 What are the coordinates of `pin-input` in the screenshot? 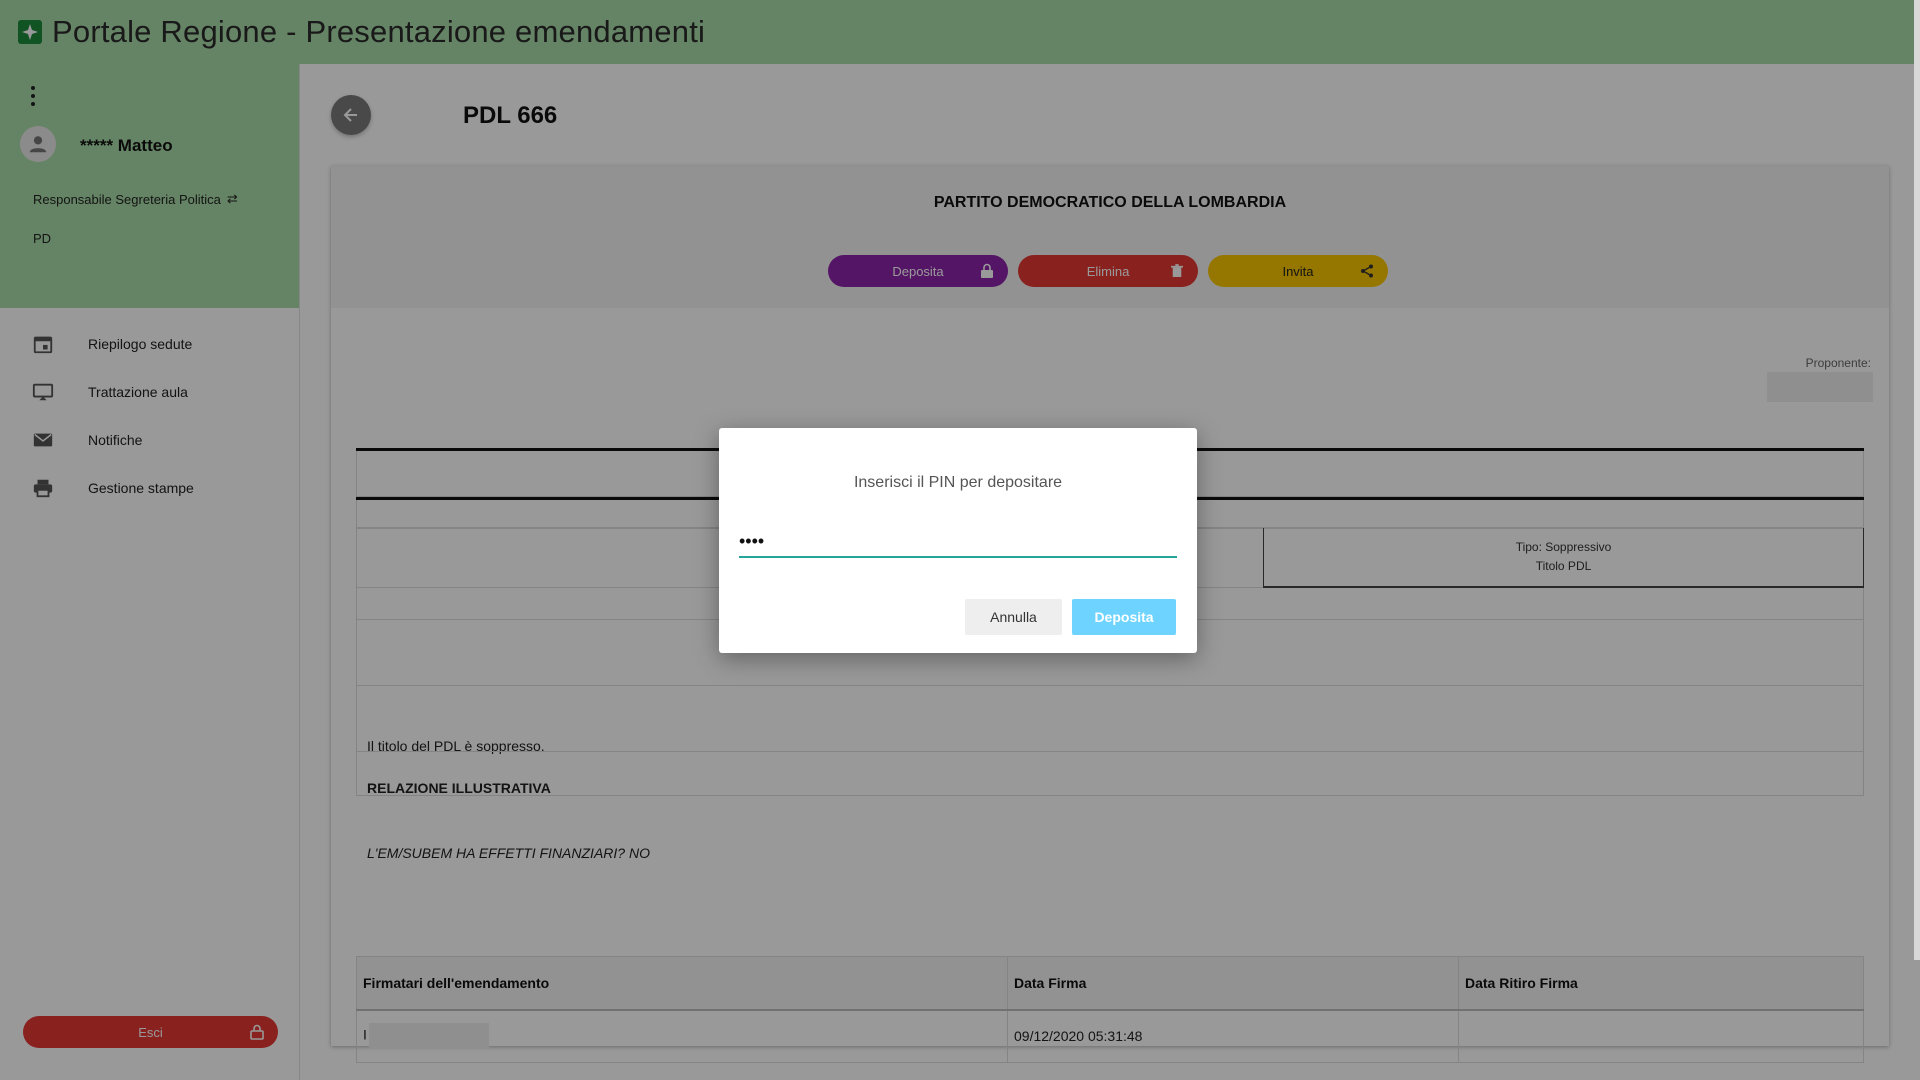 It's located at (958, 542).